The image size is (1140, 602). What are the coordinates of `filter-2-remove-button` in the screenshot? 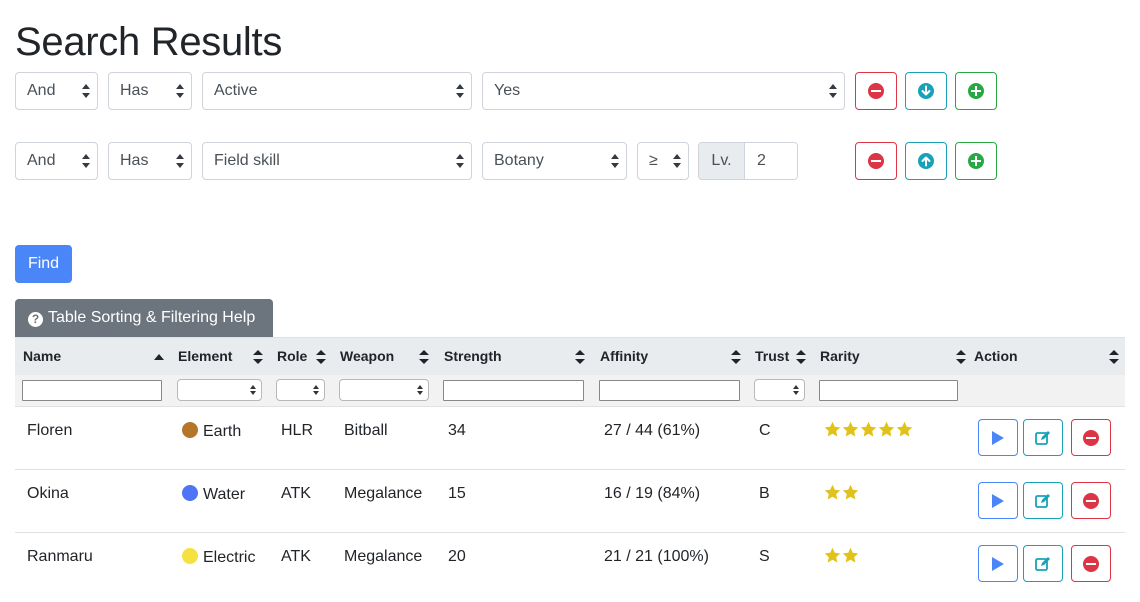 It's located at (876, 161).